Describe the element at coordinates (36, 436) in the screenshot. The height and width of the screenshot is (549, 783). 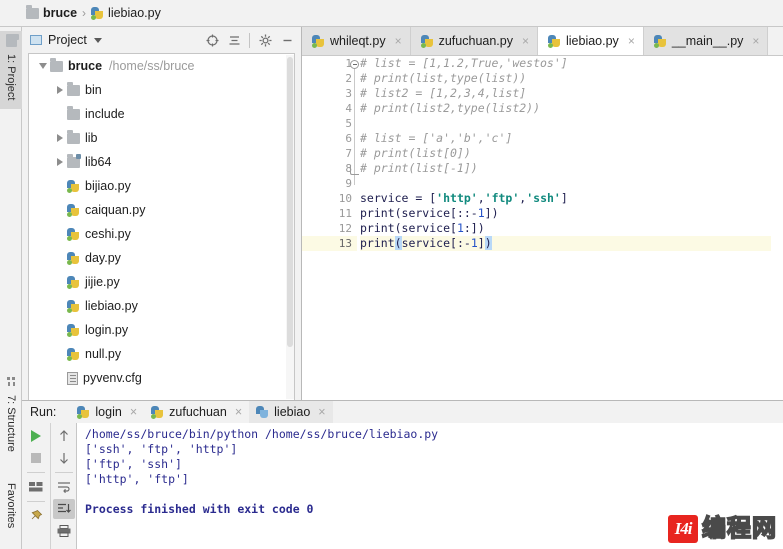
I see `run-icon` at that location.